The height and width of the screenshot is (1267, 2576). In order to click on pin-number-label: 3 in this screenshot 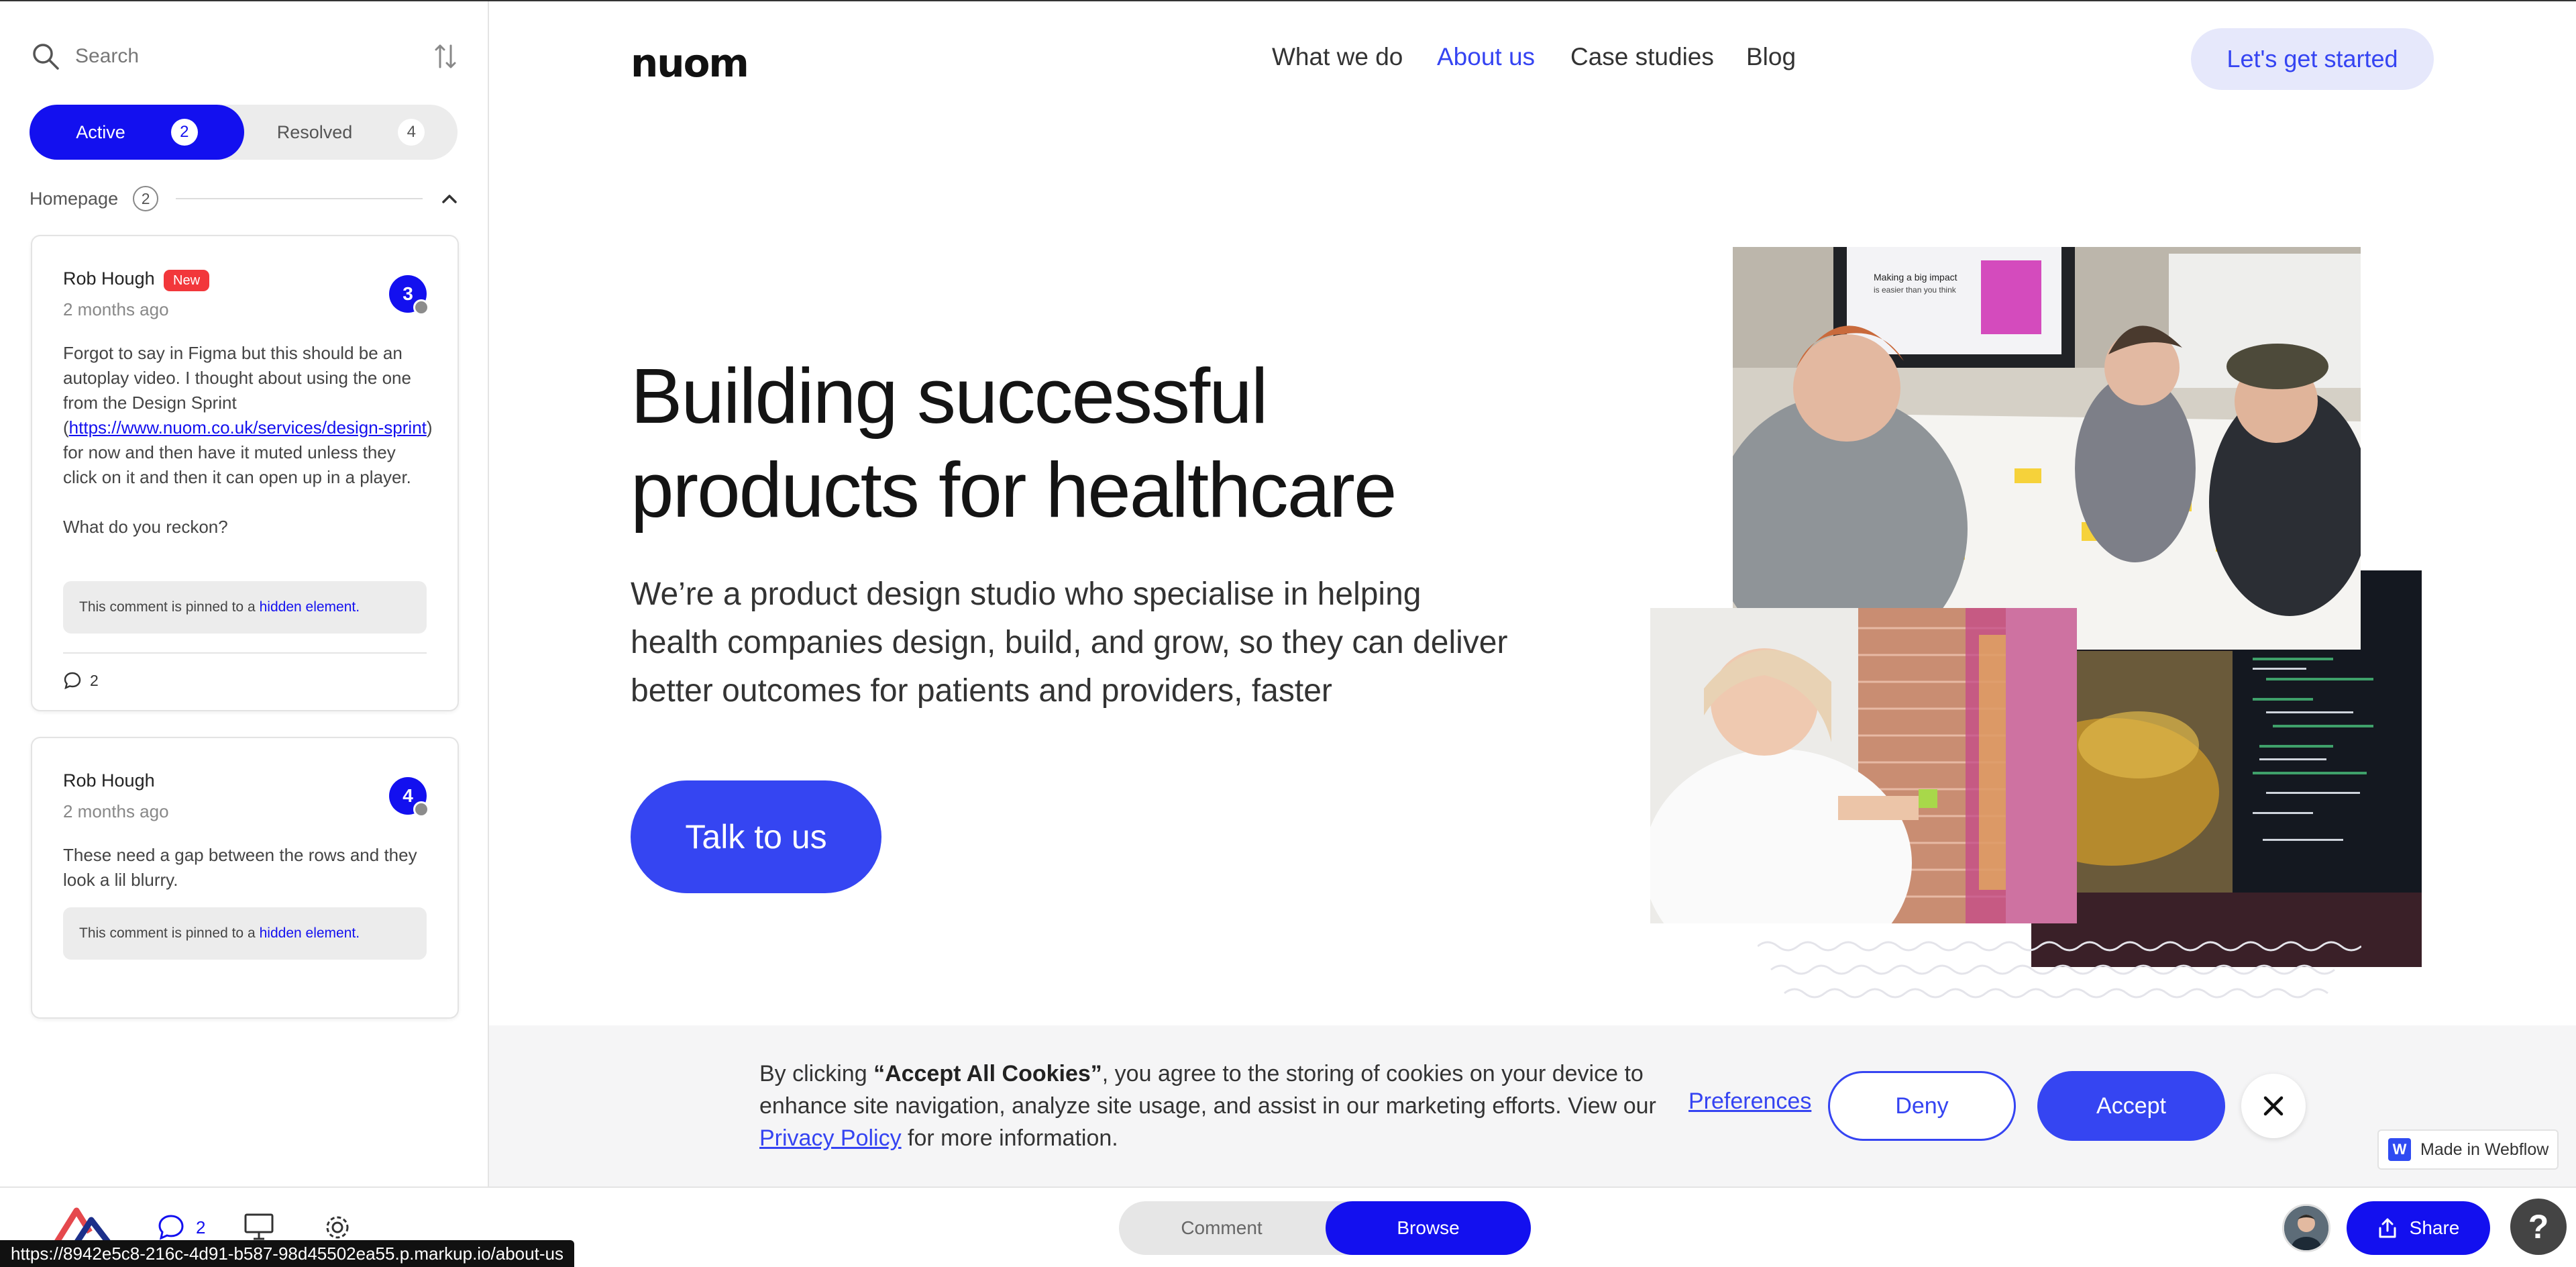, I will do `click(407, 293)`.